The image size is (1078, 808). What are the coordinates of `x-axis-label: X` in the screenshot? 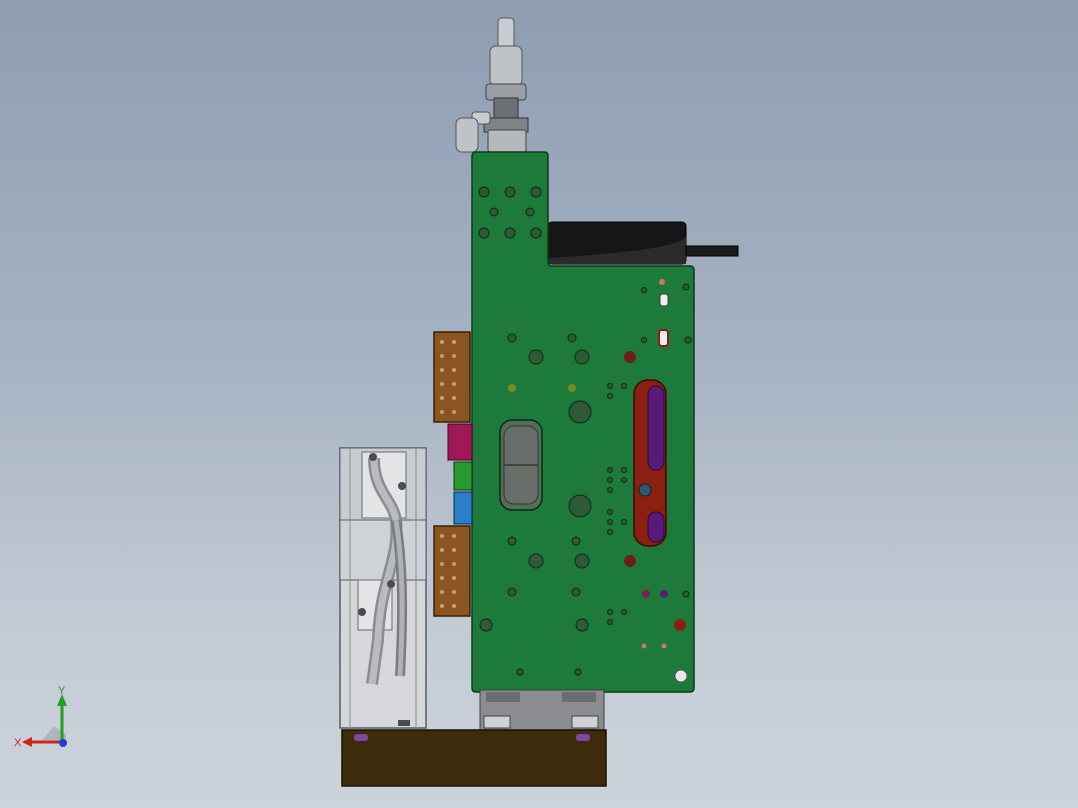 It's located at (18, 743).